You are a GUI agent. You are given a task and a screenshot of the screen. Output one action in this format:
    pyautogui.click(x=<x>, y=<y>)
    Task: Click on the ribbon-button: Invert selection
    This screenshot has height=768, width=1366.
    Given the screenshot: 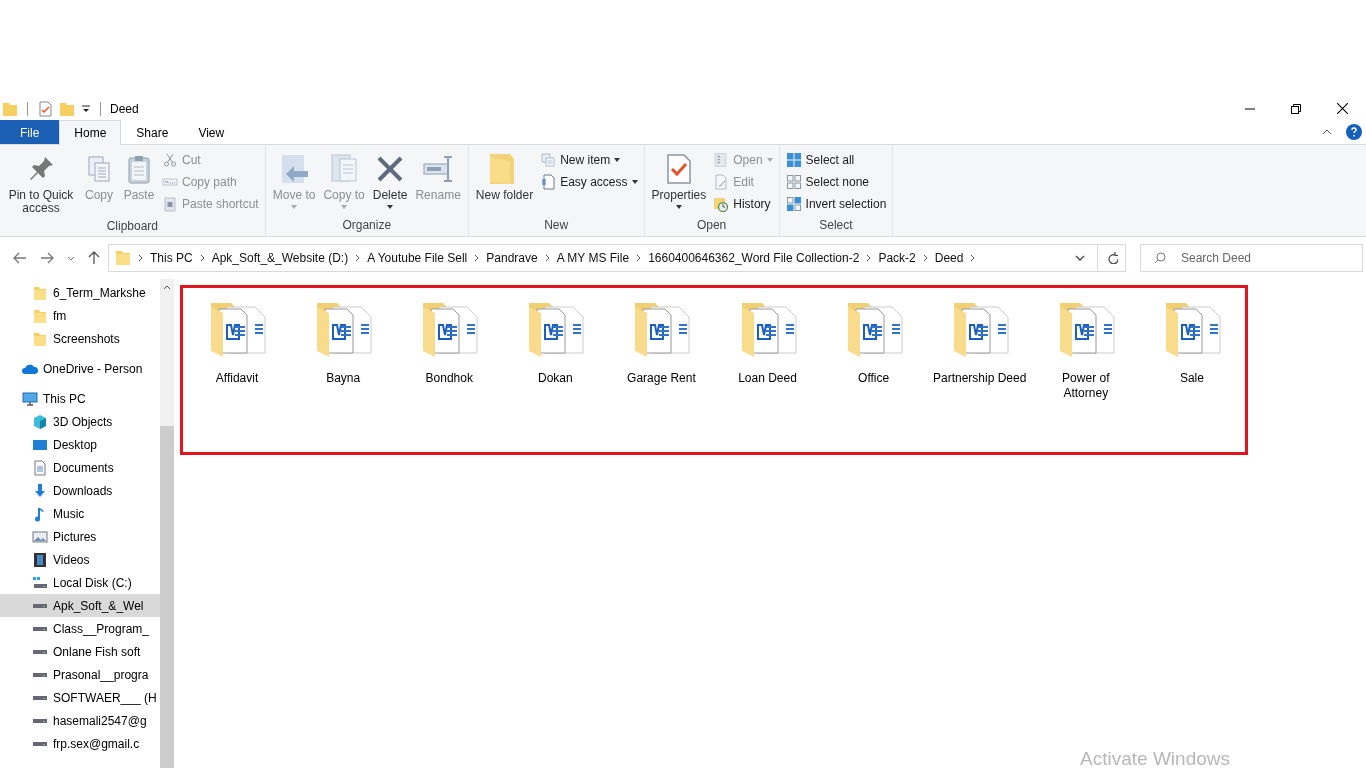 What is the action you would take?
    pyautogui.click(x=836, y=204)
    